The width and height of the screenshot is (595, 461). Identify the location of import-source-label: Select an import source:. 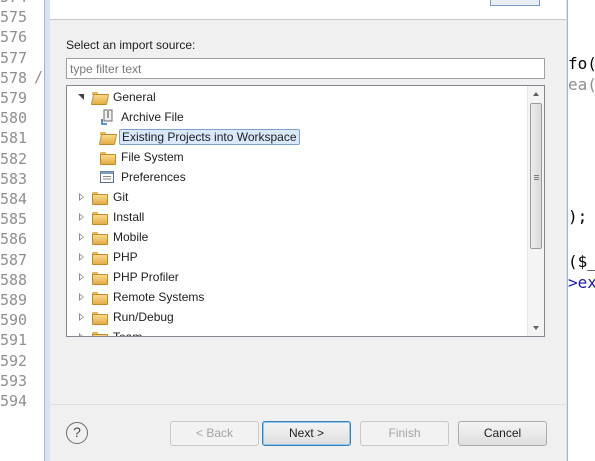
(131, 45).